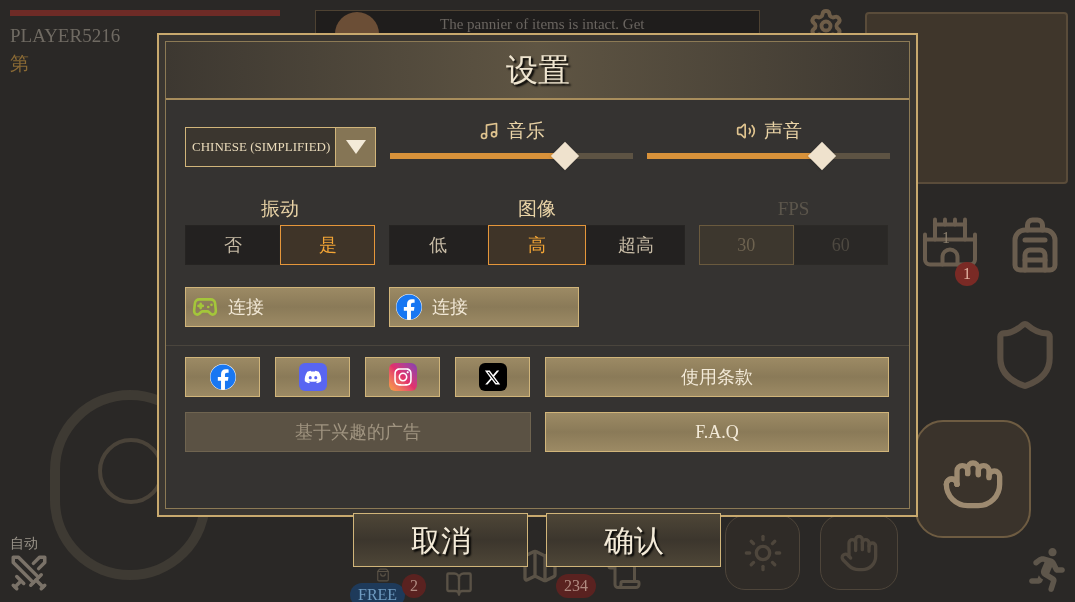  Describe the element at coordinates (414, 586) in the screenshot. I see `count-badge: 2` at that location.